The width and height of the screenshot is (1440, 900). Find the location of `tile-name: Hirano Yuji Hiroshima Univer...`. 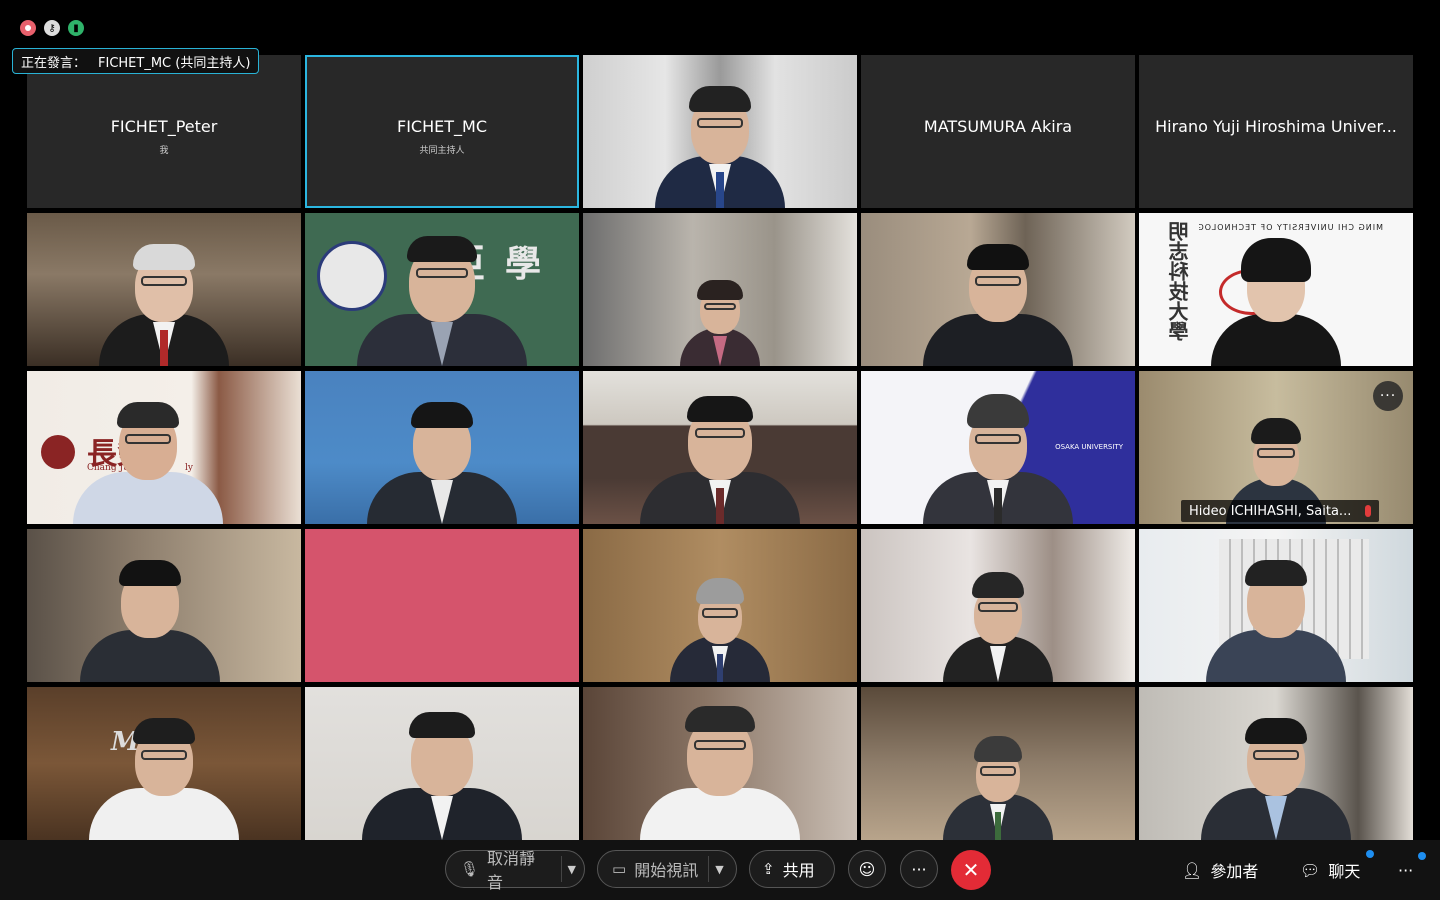

tile-name: Hirano Yuji Hiroshima Univer... is located at coordinates (1276, 126).